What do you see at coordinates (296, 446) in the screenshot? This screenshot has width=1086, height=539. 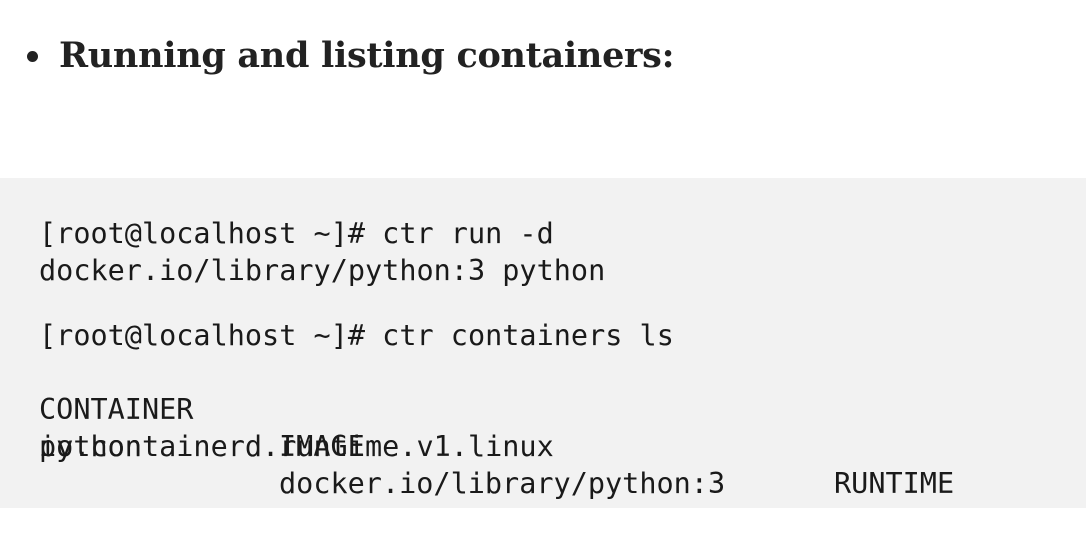 I see `cell-runtime: io.containerd.runtime.v1.linux` at bounding box center [296, 446].